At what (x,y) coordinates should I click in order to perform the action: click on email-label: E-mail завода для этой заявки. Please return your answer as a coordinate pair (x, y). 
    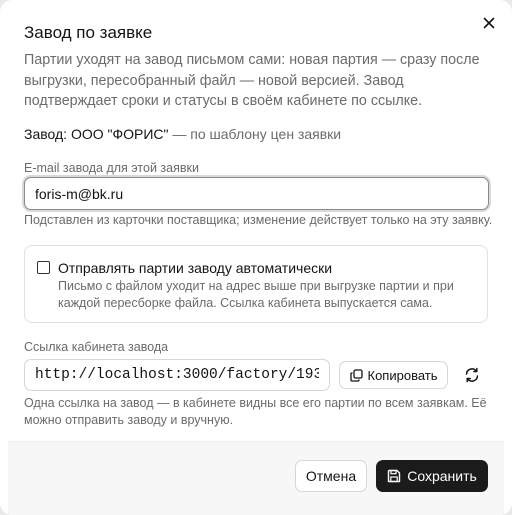
    Looking at the image, I should click on (111, 168).